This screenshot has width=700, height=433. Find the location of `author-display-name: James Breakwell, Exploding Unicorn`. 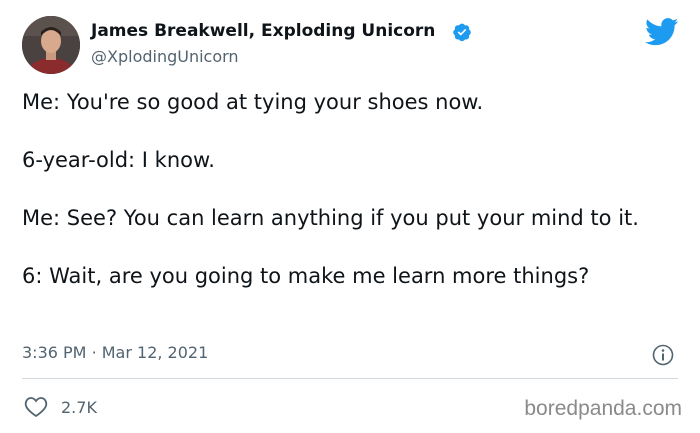

author-display-name: James Breakwell, Exploding Unicorn is located at coordinates (263, 31).